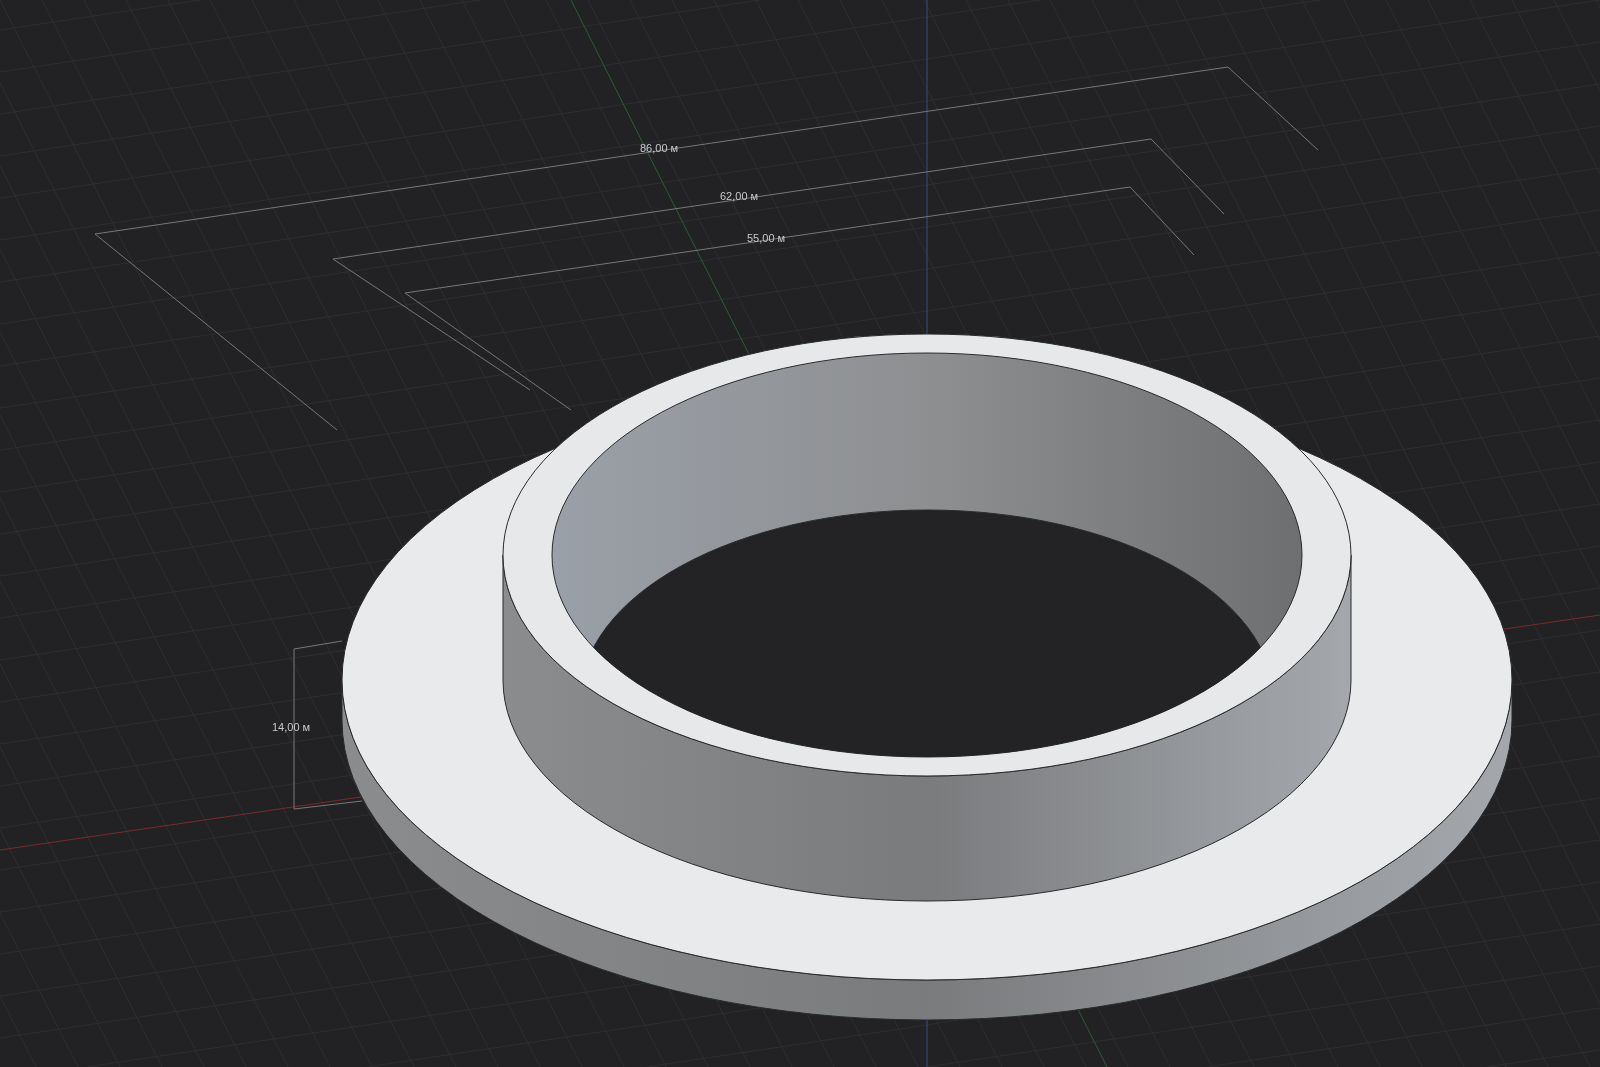  What do you see at coordinates (291, 727) in the screenshot?
I see `dimension-label: 14,00 м` at bounding box center [291, 727].